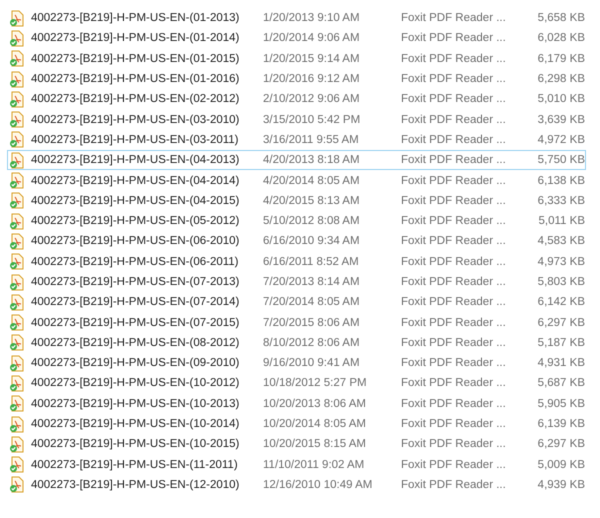  I want to click on file-row: 4002273-[B219]-H-PM-US-EN-(04-2014) 4/20/2014 8:05 AM Foxit PDF Reader ... 6,138 KB, so click(296, 180).